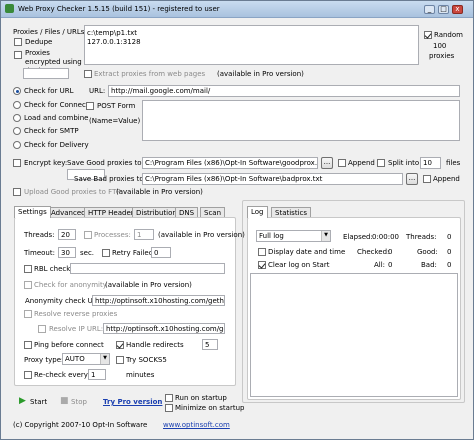 Image resolution: width=474 pixels, height=440 pixels. Describe the element at coordinates (97, 91) in the screenshot. I see `url-label: URL:` at that location.